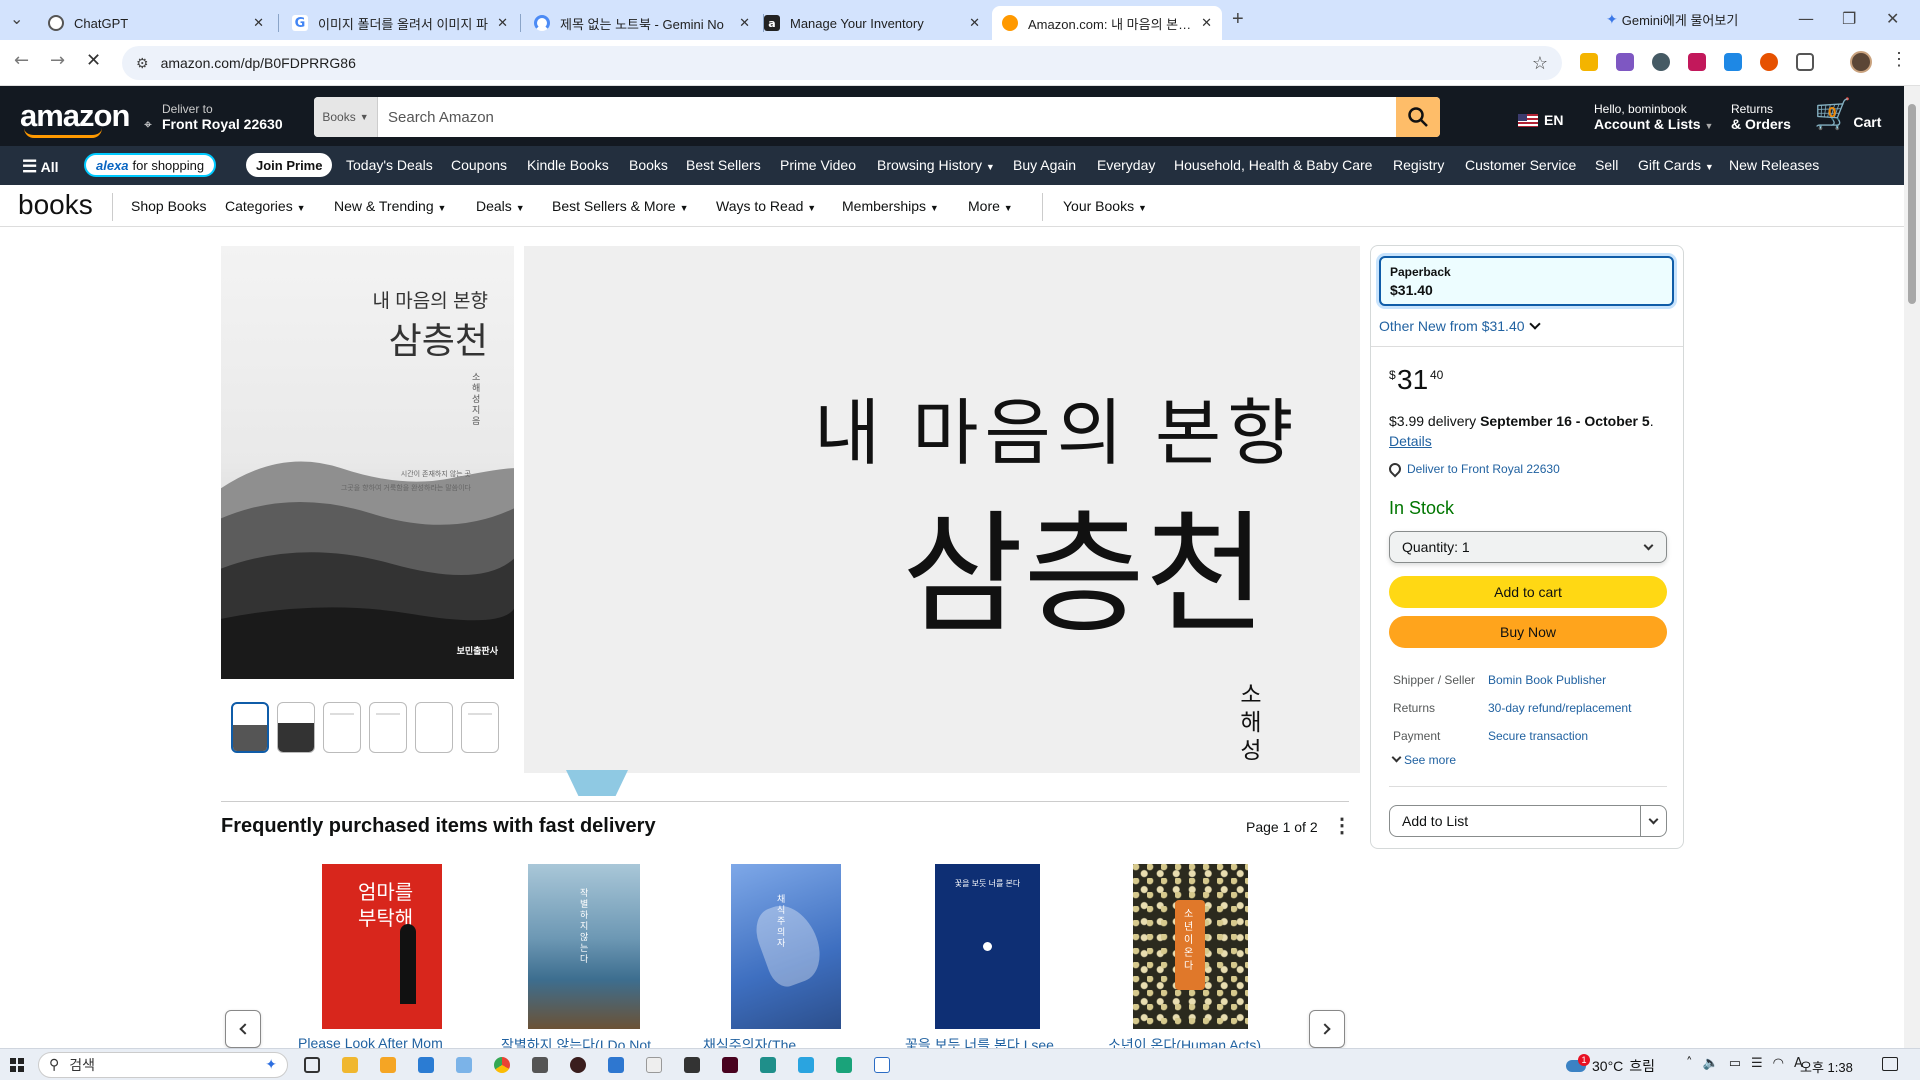 This screenshot has width=1920, height=1080. Describe the element at coordinates (40, 167) in the screenshot. I see `all-menu-button: ☰ All` at that location.